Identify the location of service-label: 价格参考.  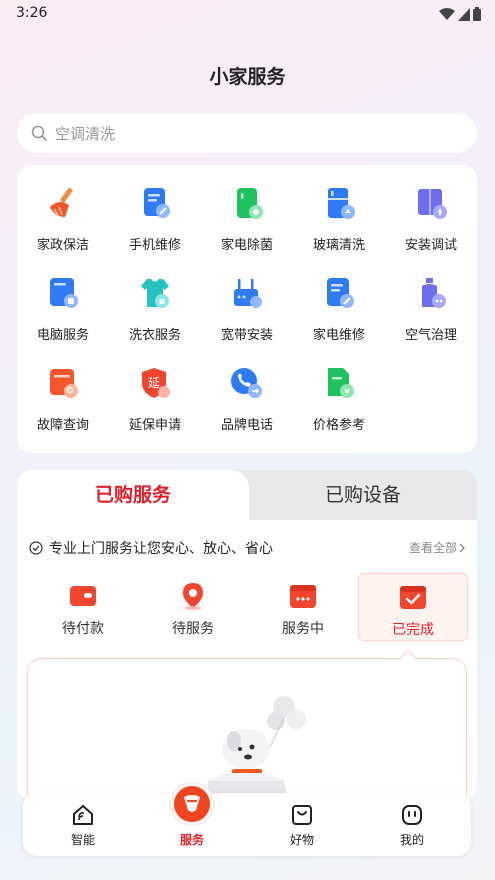
(338, 425).